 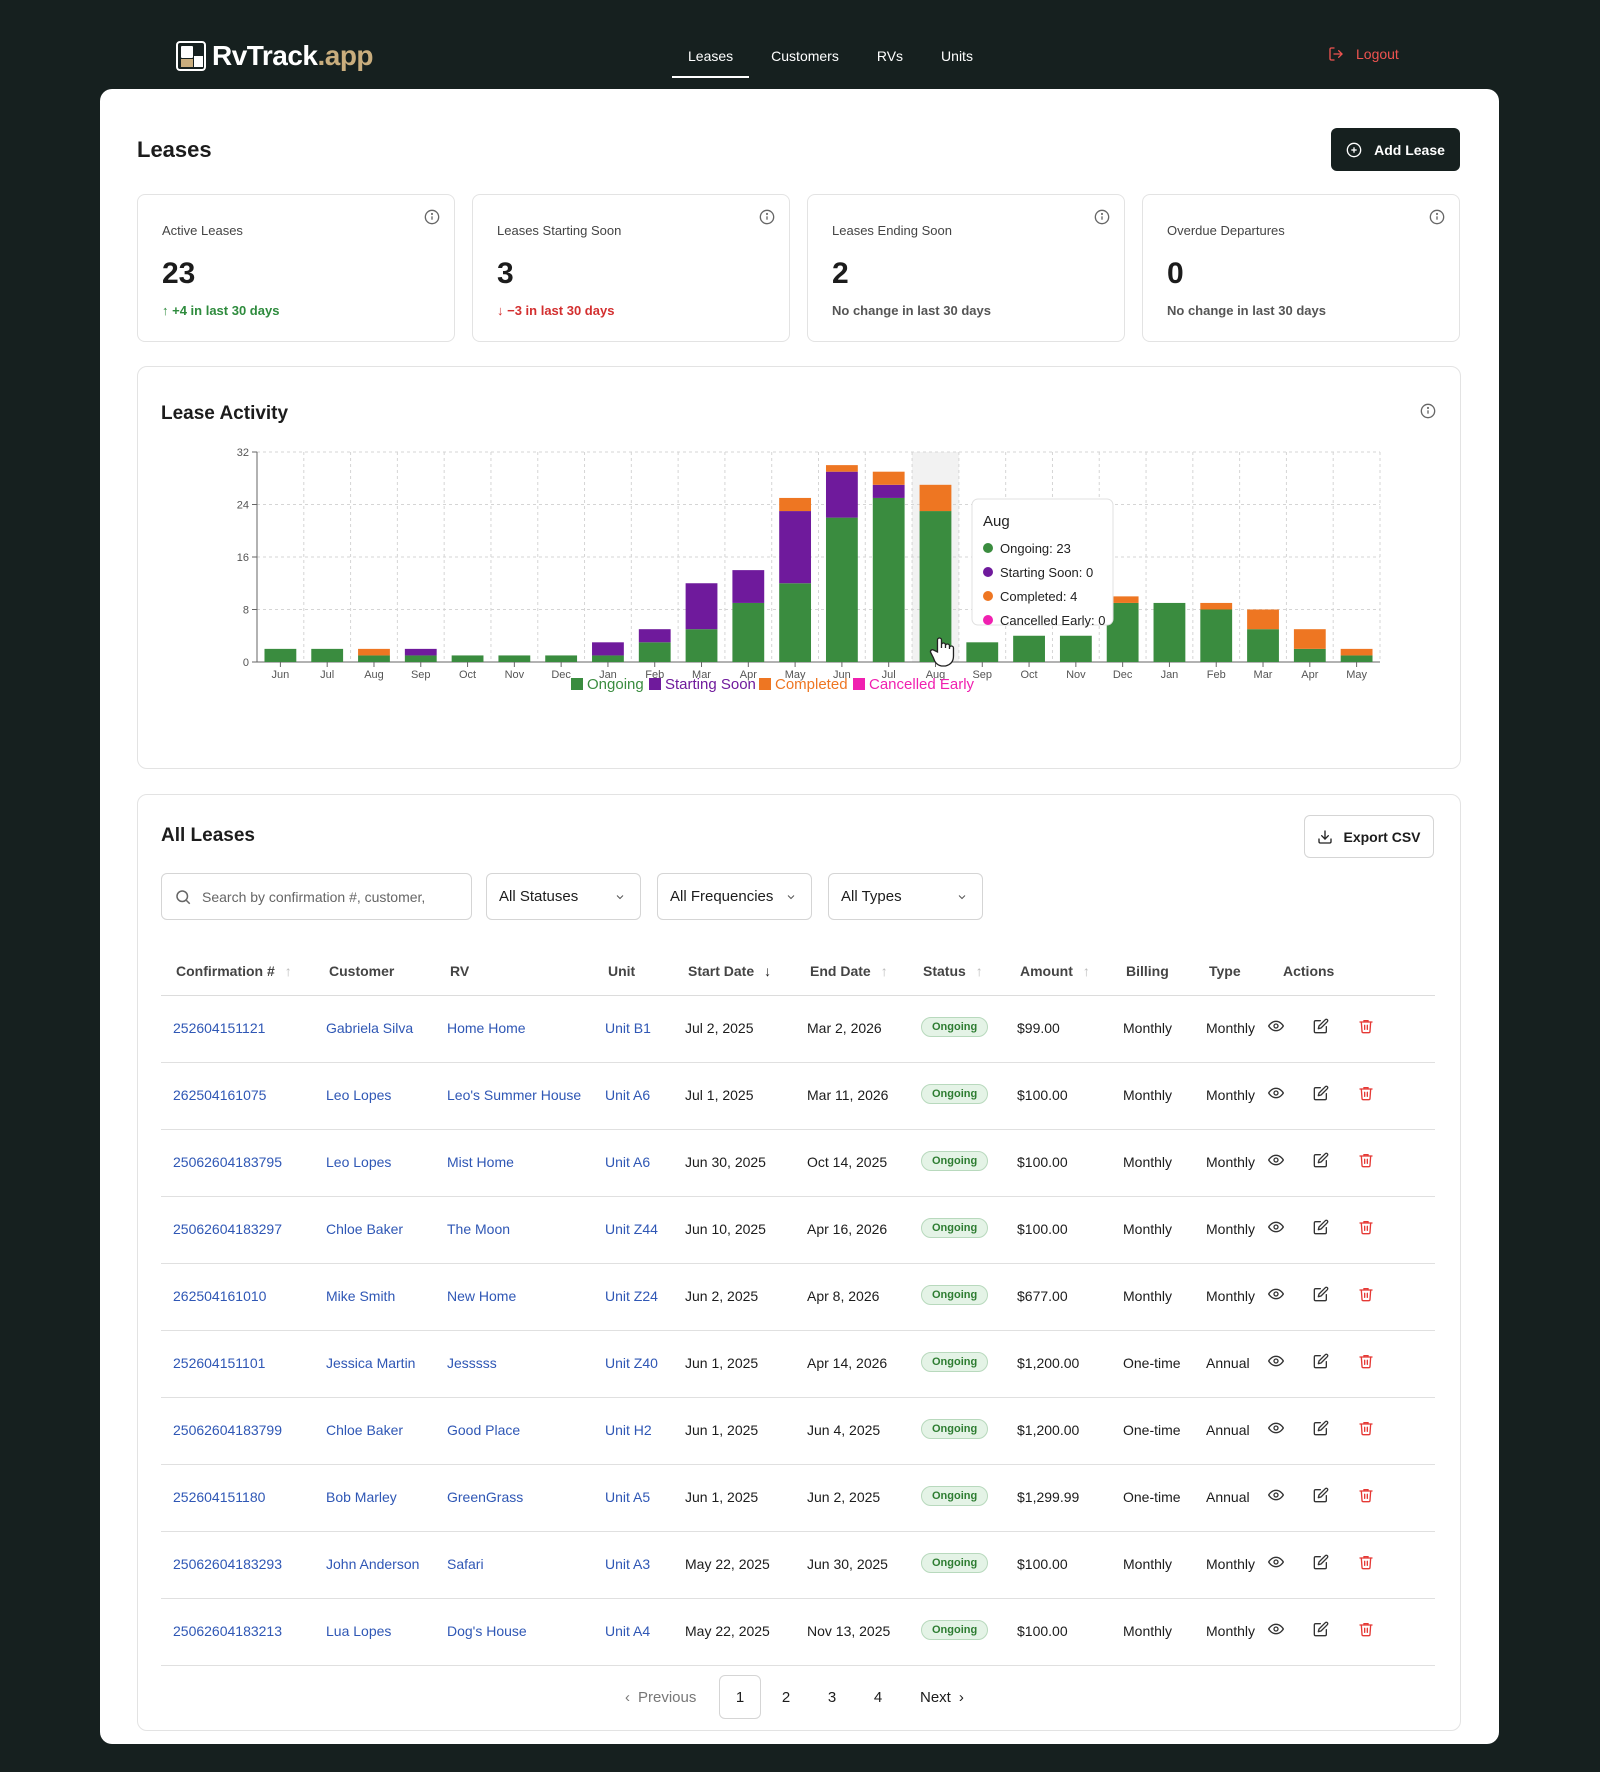 I want to click on col-start-date: Start Date ↓, so click(x=729, y=971).